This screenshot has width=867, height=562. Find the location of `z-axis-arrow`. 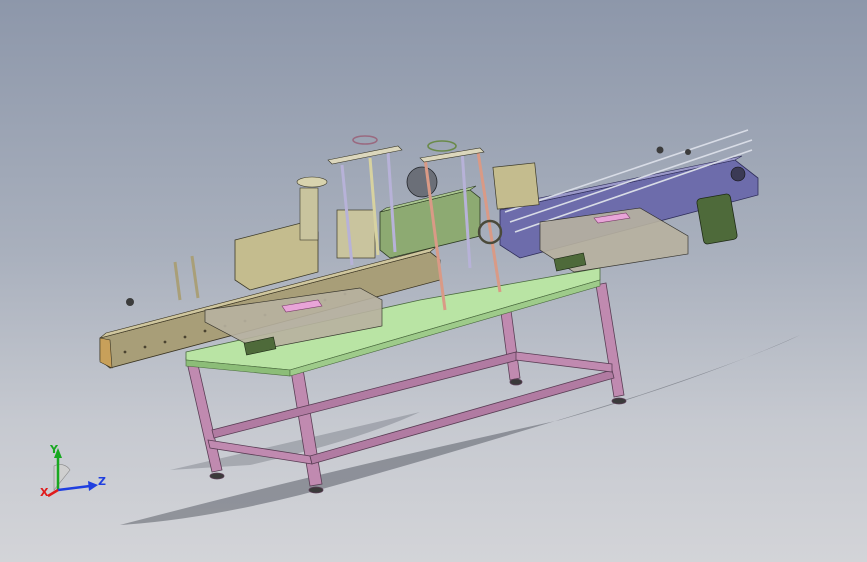

z-axis-arrow is located at coordinates (74, 488).